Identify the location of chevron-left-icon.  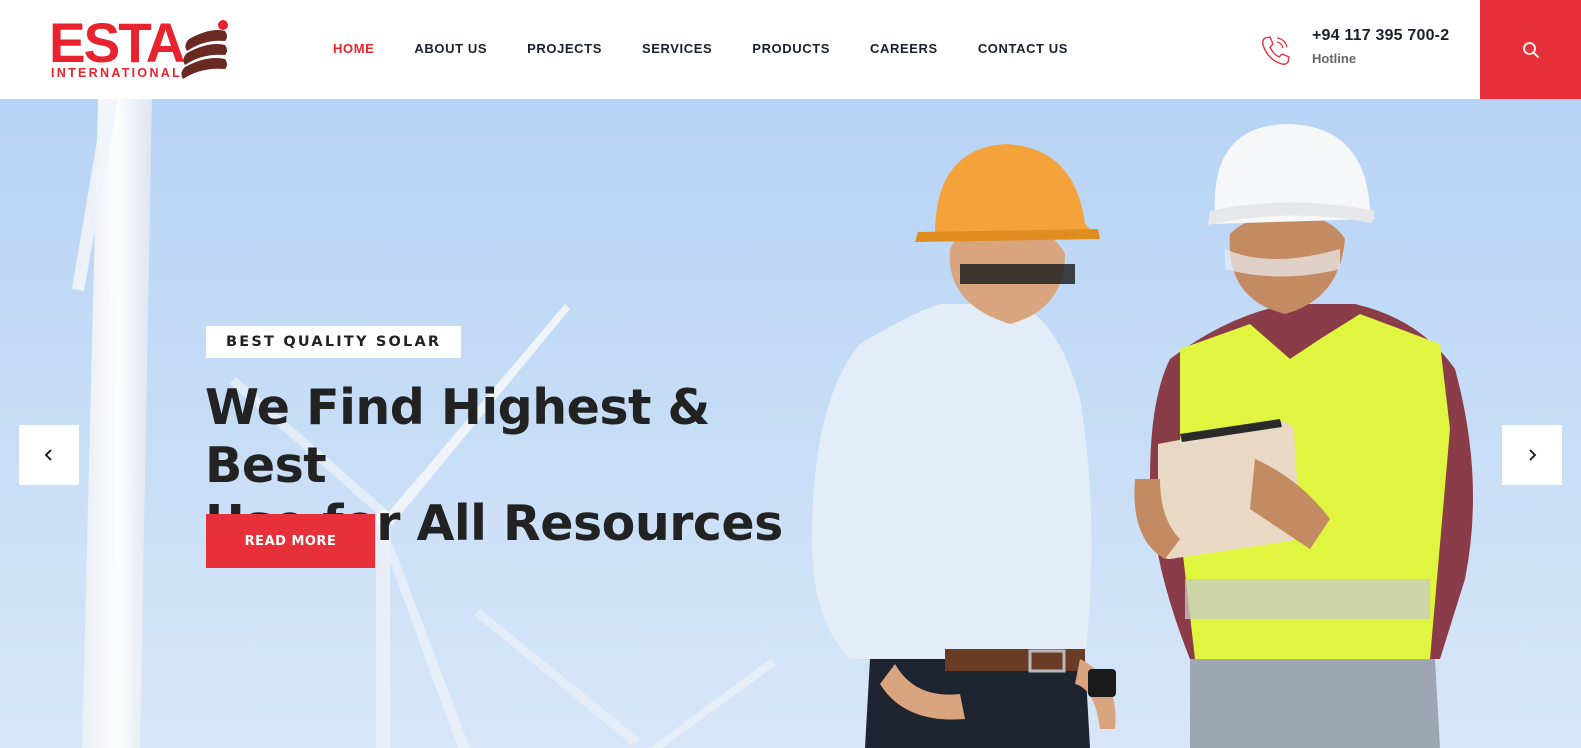
(48, 455).